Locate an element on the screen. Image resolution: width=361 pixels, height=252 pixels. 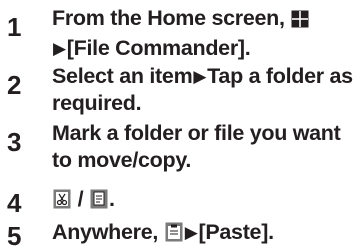
step-number: 1 is located at coordinates (14, 27).